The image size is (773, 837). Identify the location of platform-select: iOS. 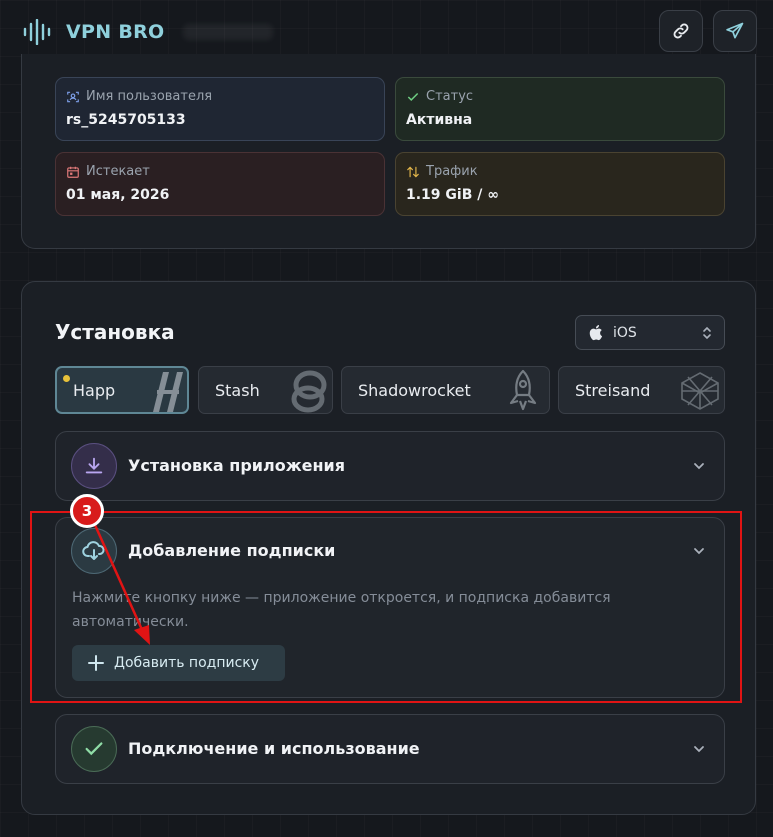
(650, 332).